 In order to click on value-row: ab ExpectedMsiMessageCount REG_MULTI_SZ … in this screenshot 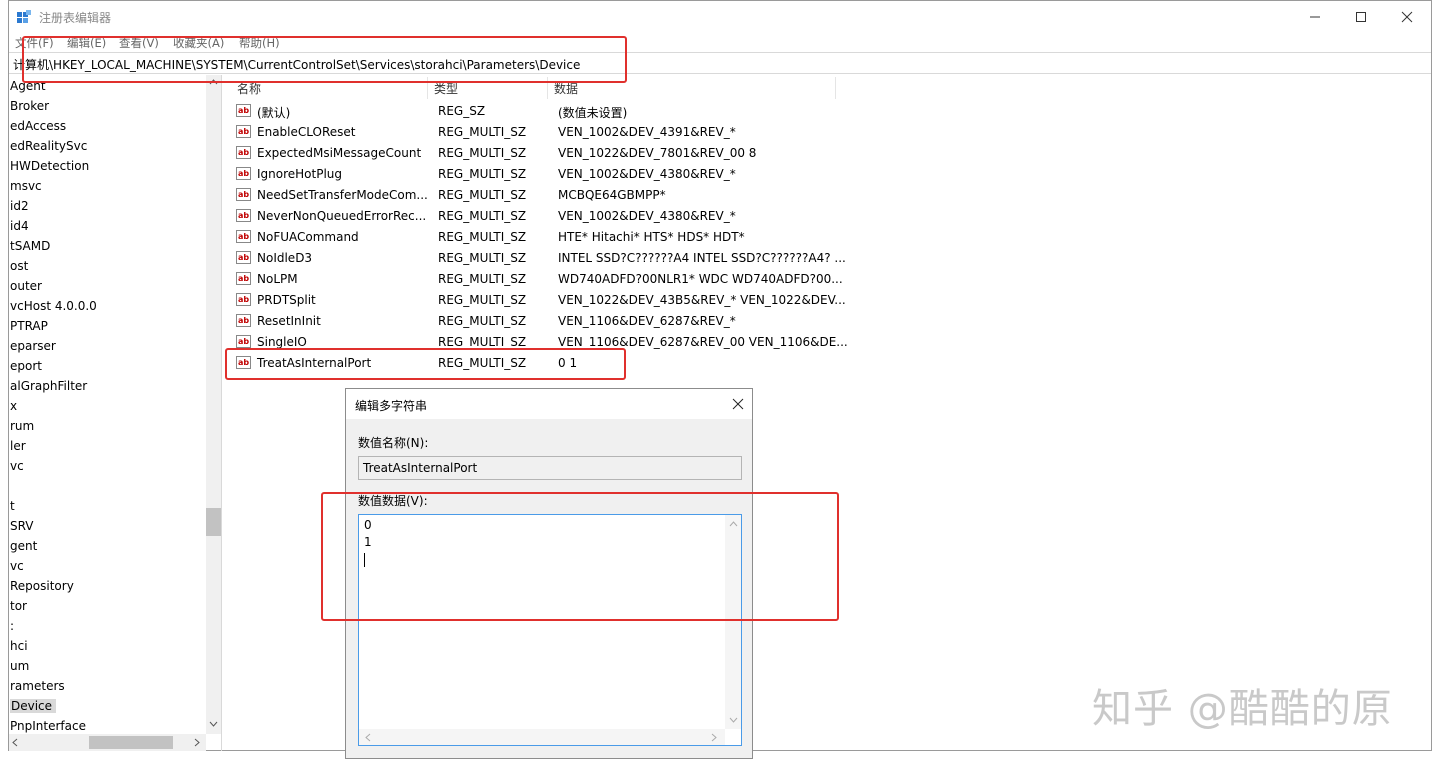, I will do `click(553, 153)`.